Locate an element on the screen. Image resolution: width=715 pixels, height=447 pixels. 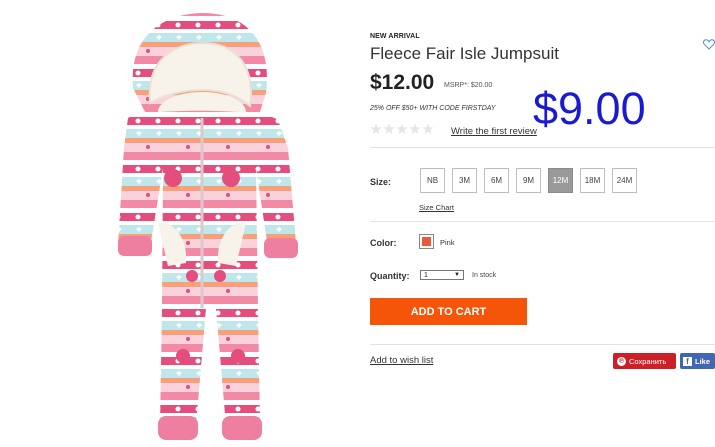
size-option-24m: 24M is located at coordinates (624, 180).